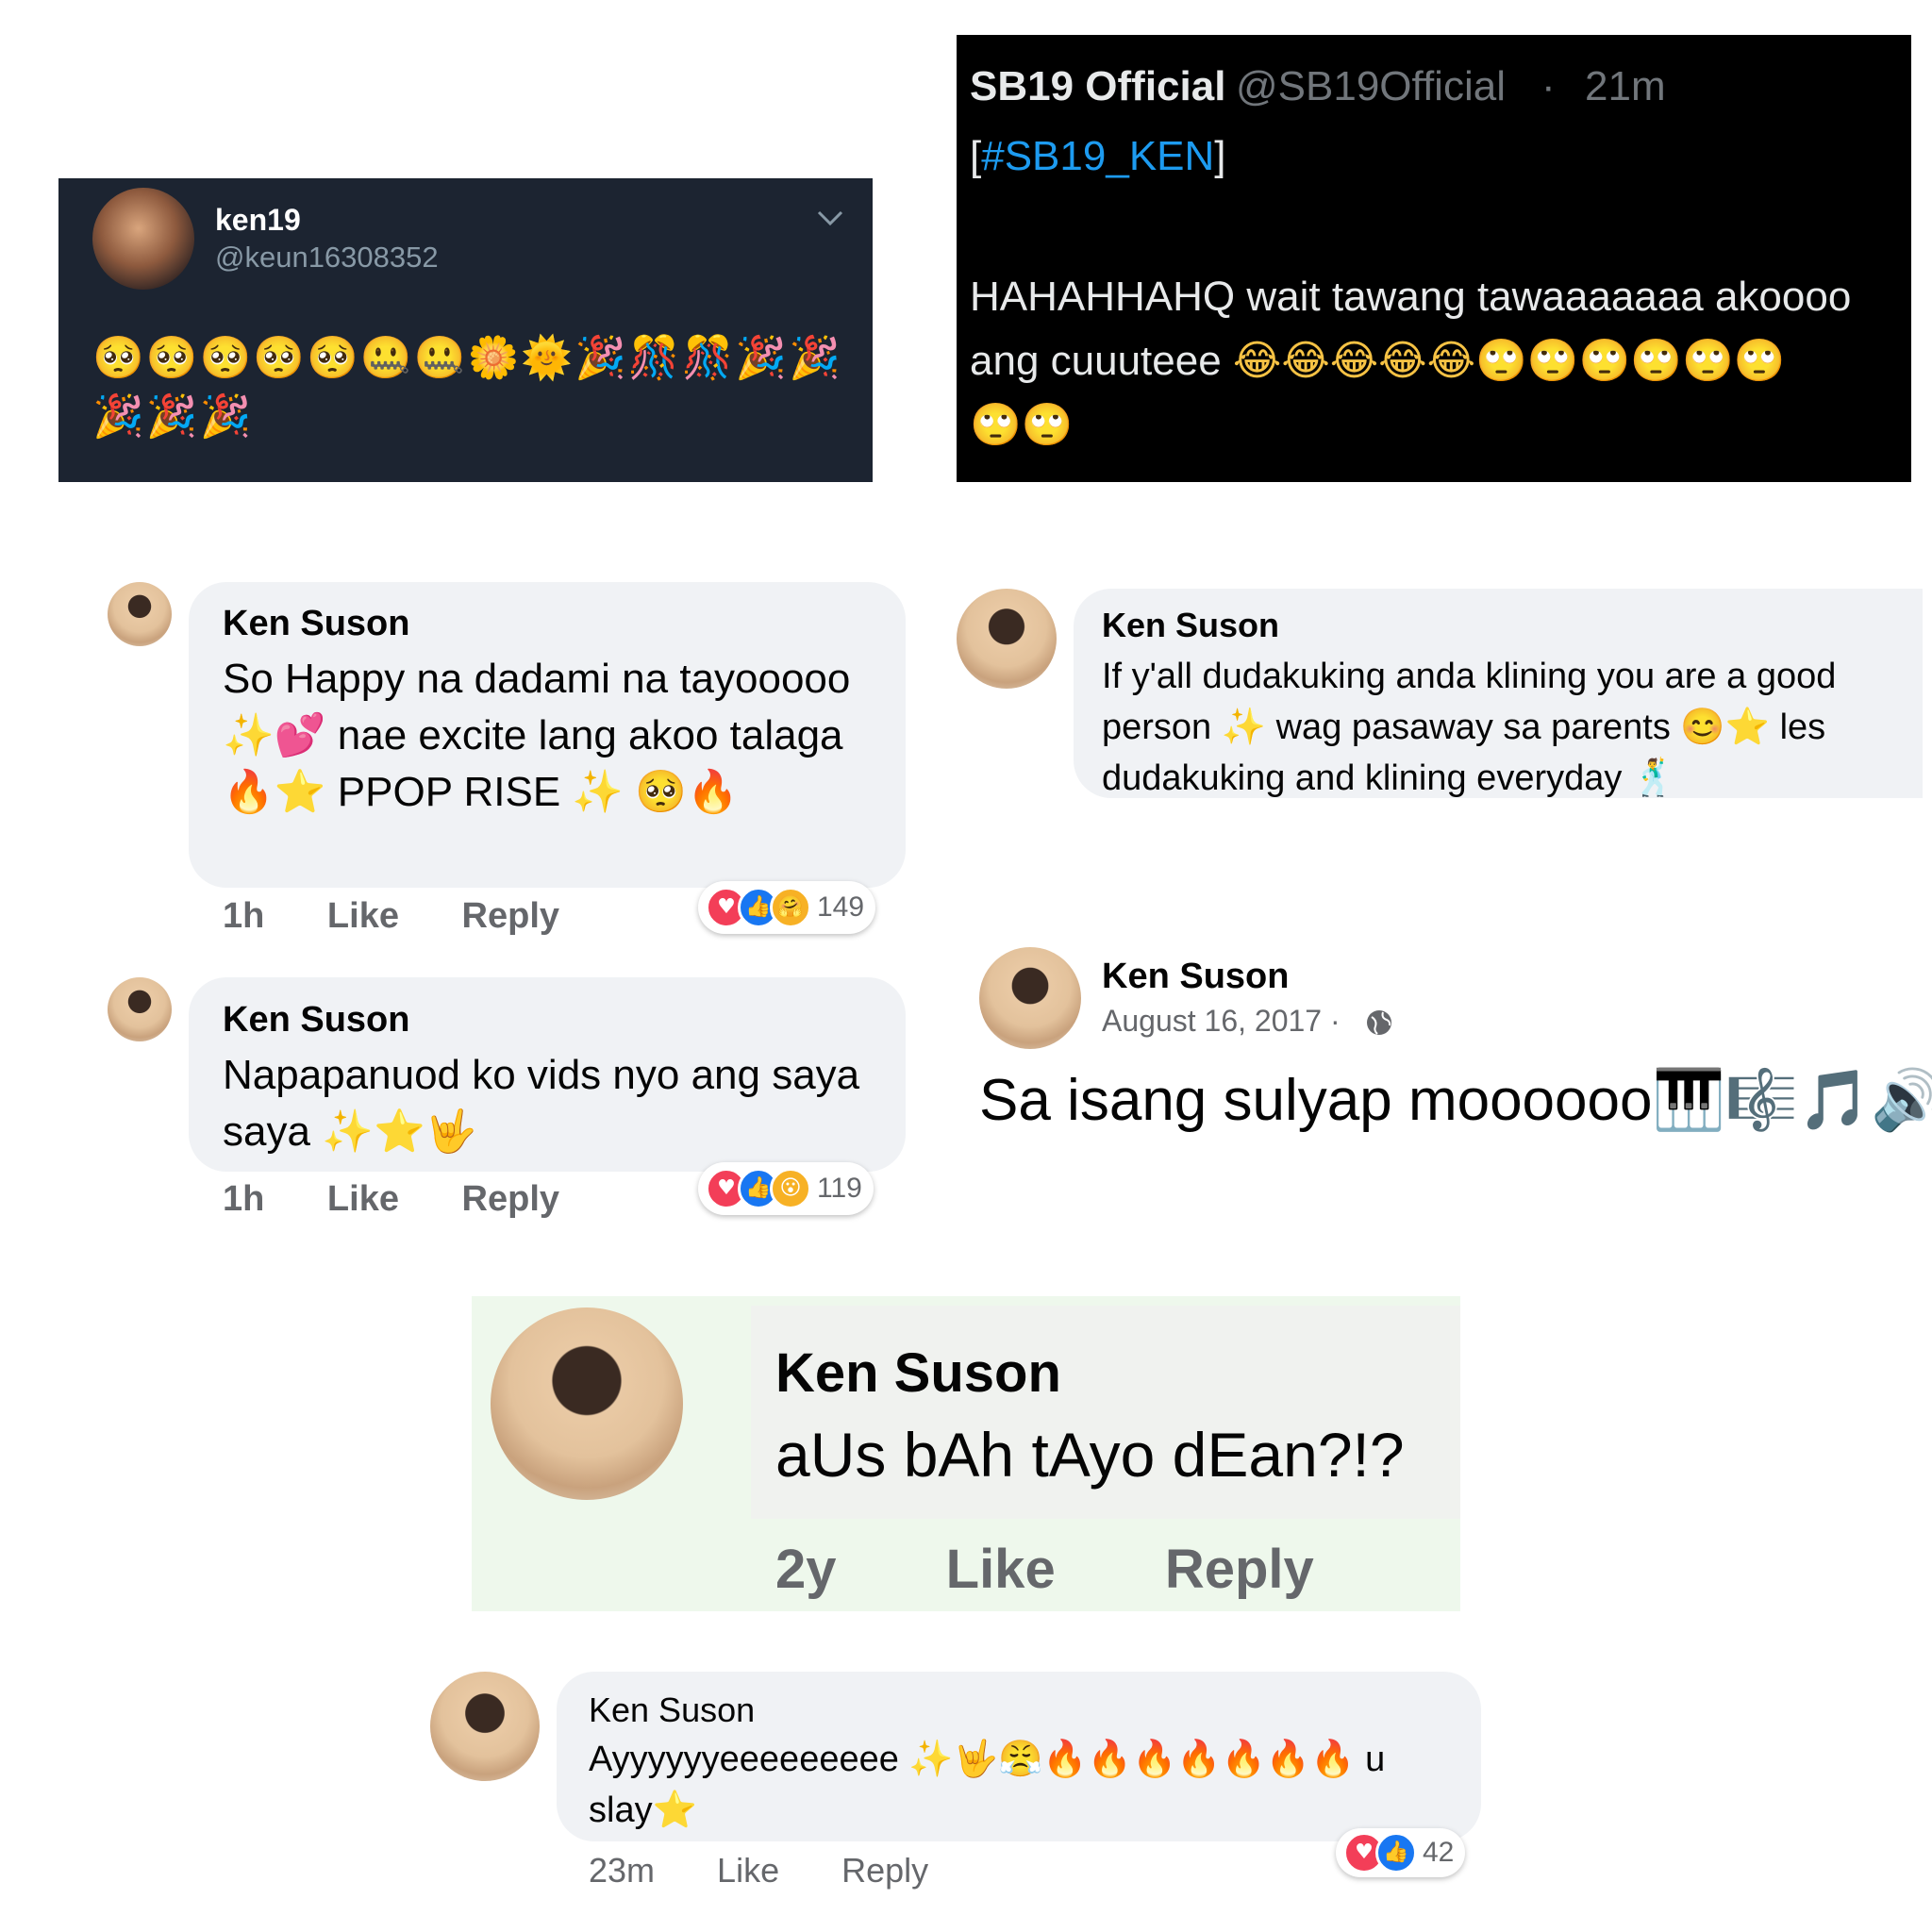 The width and height of the screenshot is (1932, 1932). Describe the element at coordinates (1379, 1023) in the screenshot. I see `globe-icon` at that location.